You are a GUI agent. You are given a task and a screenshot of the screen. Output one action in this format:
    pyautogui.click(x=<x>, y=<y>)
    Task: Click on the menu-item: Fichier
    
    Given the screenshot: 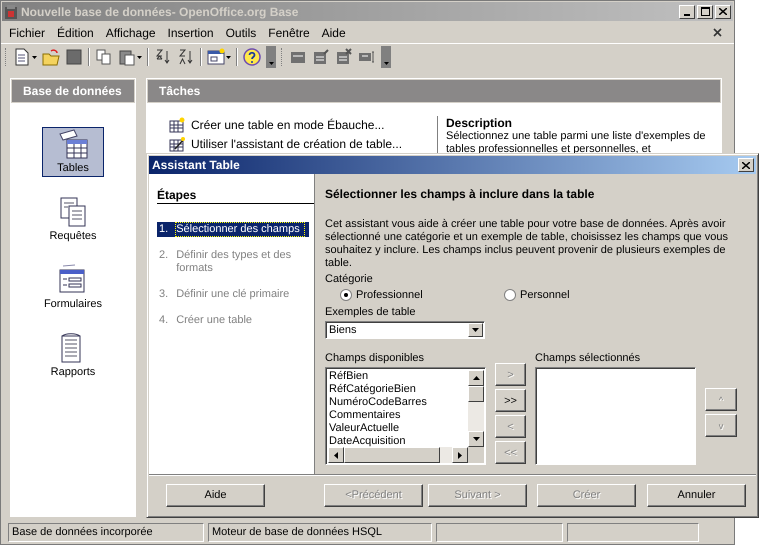 What is the action you would take?
    pyautogui.click(x=27, y=33)
    